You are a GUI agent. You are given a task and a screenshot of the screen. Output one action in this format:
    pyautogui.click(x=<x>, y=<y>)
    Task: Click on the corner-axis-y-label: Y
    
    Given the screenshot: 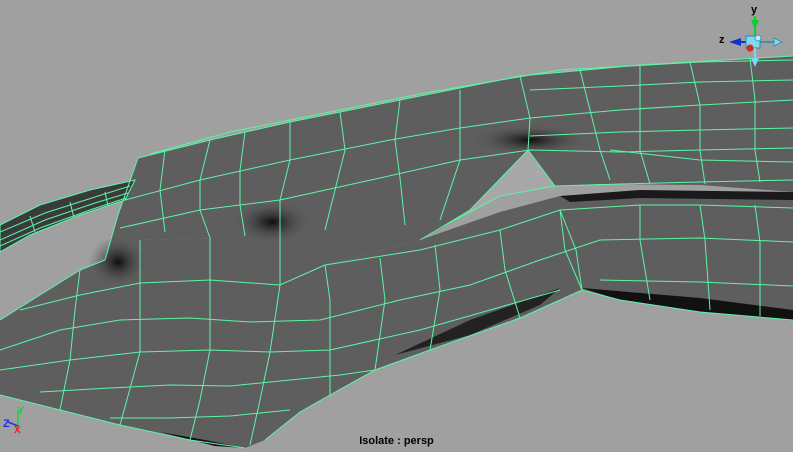 What is the action you would take?
    pyautogui.click(x=21, y=411)
    